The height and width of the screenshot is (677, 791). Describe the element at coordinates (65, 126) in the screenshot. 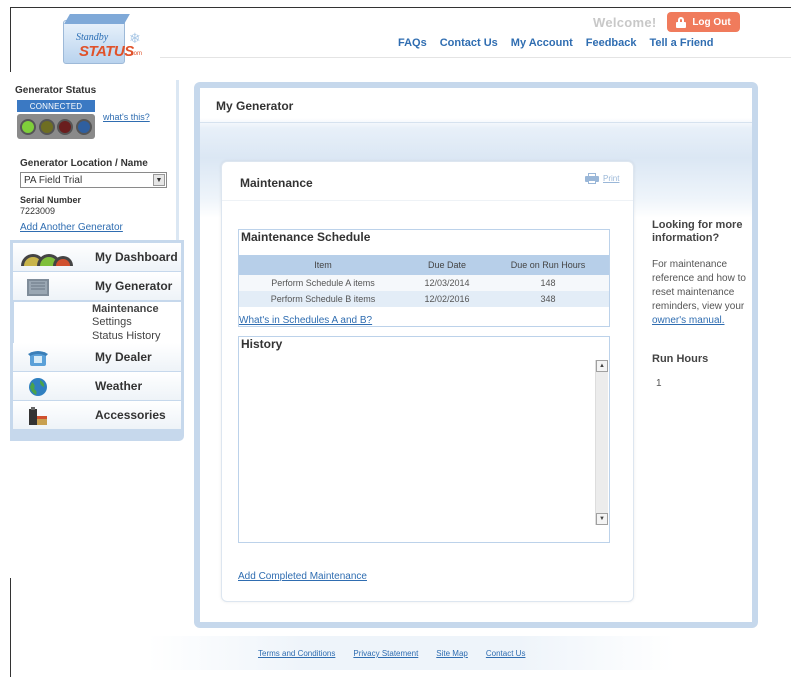

I see `status-light-red` at that location.